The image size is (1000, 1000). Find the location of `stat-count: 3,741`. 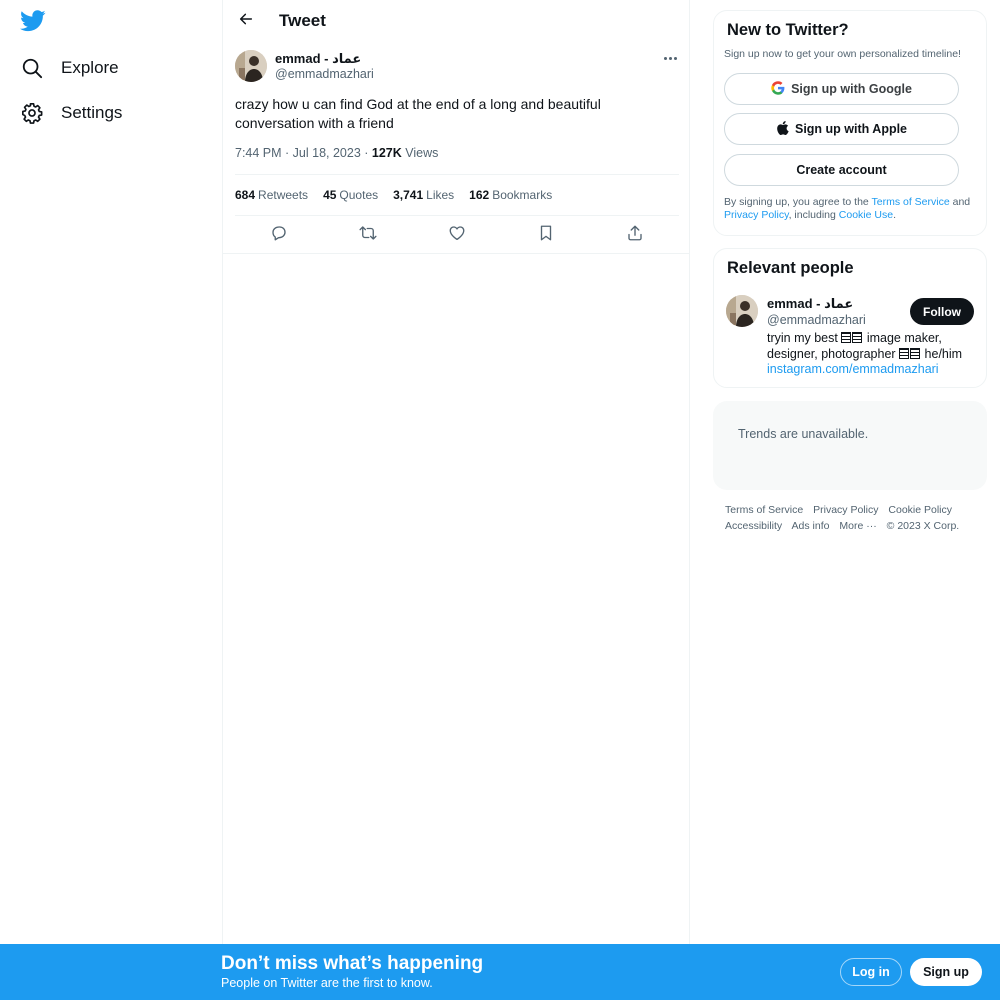

stat-count: 3,741 is located at coordinates (408, 195).